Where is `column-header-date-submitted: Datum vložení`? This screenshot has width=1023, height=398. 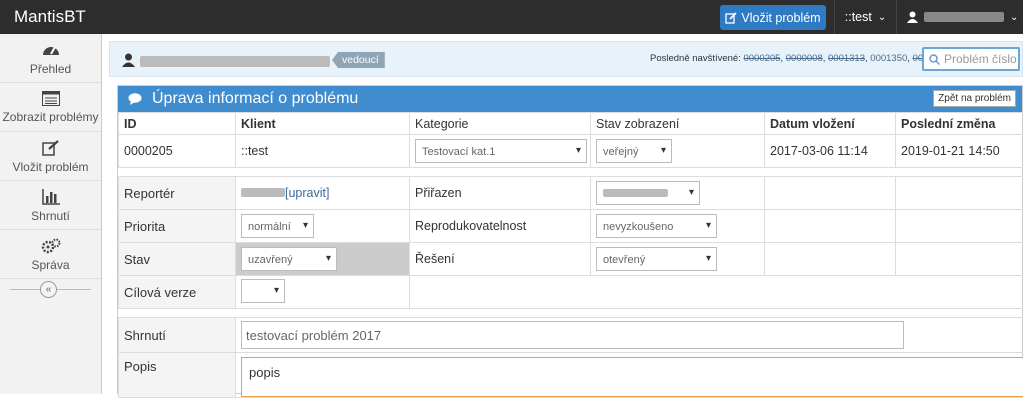 column-header-date-submitted: Datum vložení is located at coordinates (830, 124).